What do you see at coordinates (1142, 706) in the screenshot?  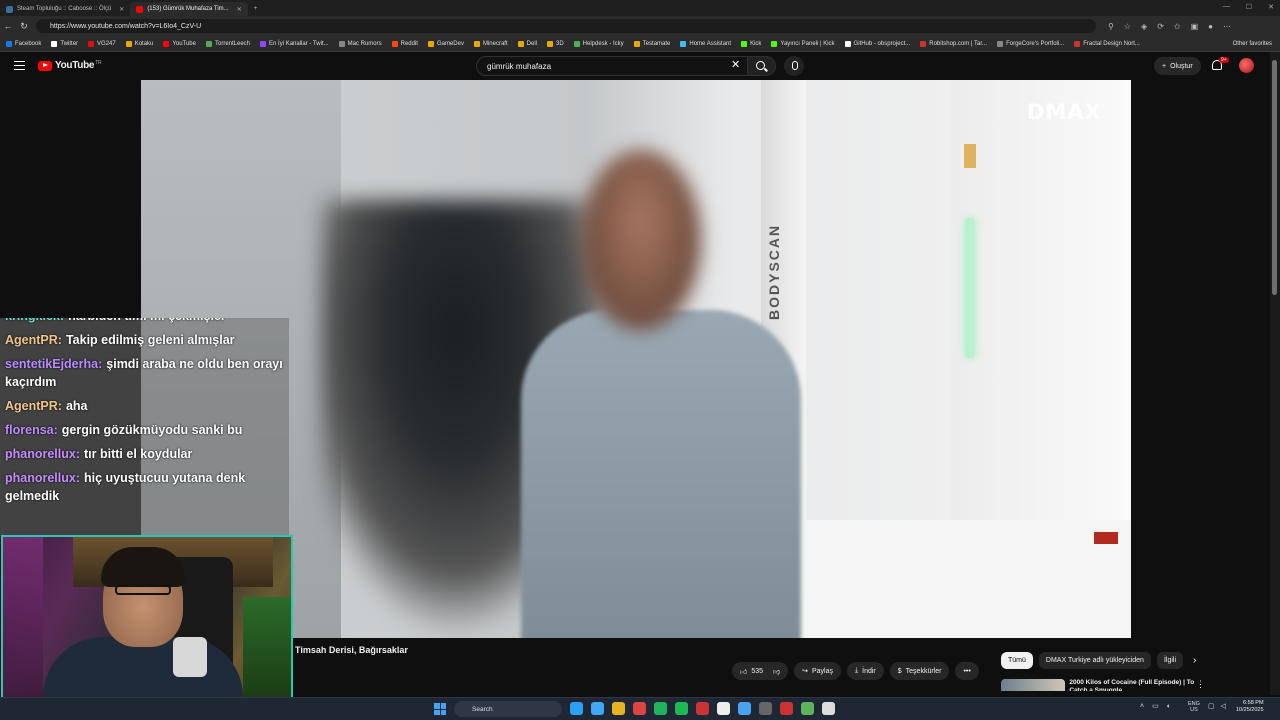 I see `tray-chevron-icon: ˄` at bounding box center [1142, 706].